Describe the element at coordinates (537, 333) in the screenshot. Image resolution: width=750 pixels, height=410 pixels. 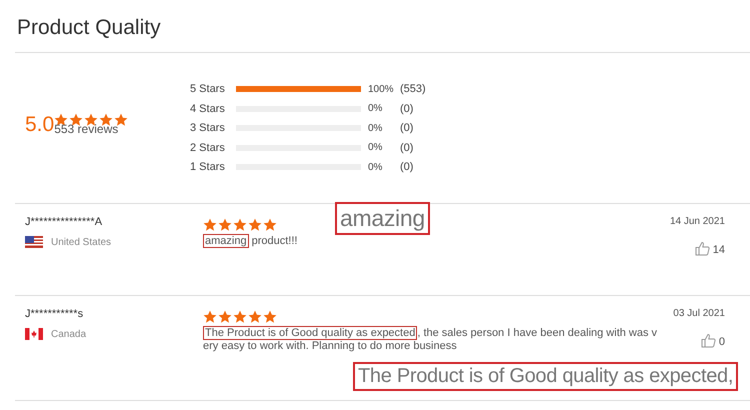
I see `review-text: , the sales person I have been dealing with was v` at that location.